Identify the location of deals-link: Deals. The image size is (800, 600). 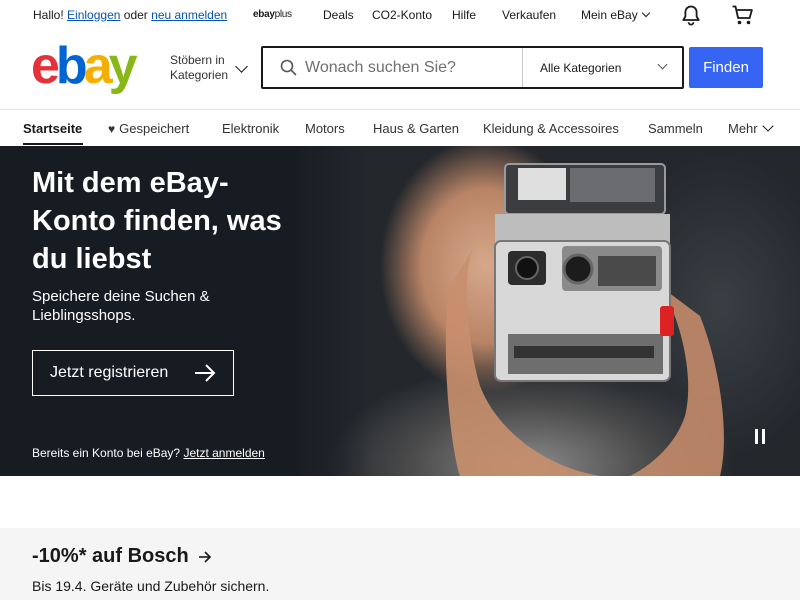
(338, 15).